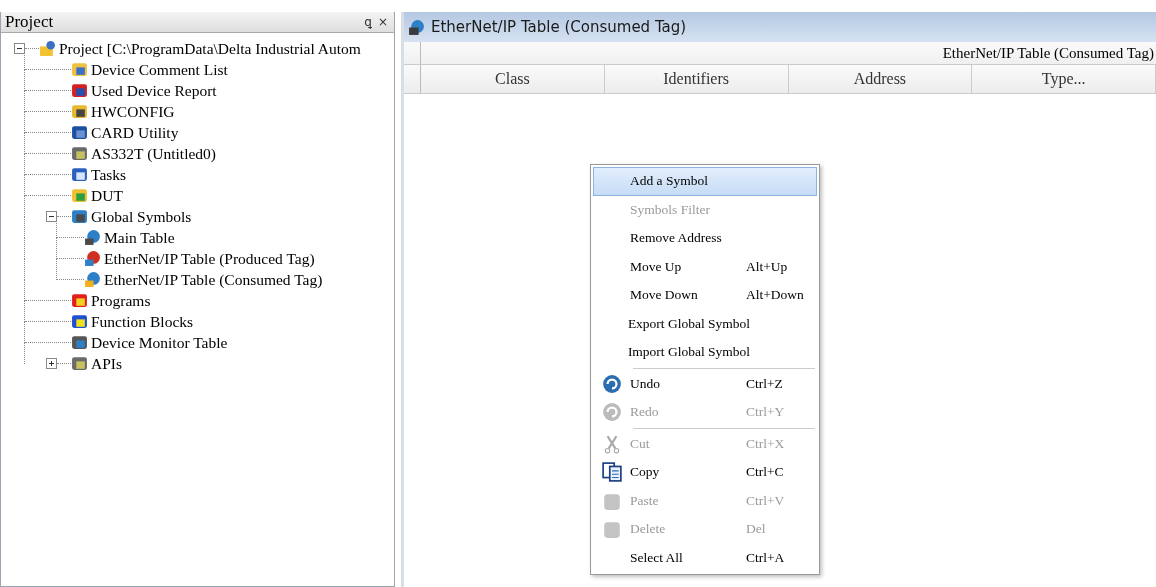 Image resolution: width=1156 pixels, height=587 pixels. What do you see at coordinates (209, 258) in the screenshot?
I see `tree-item: EtherNet/IP Table (Produced Tag)` at bounding box center [209, 258].